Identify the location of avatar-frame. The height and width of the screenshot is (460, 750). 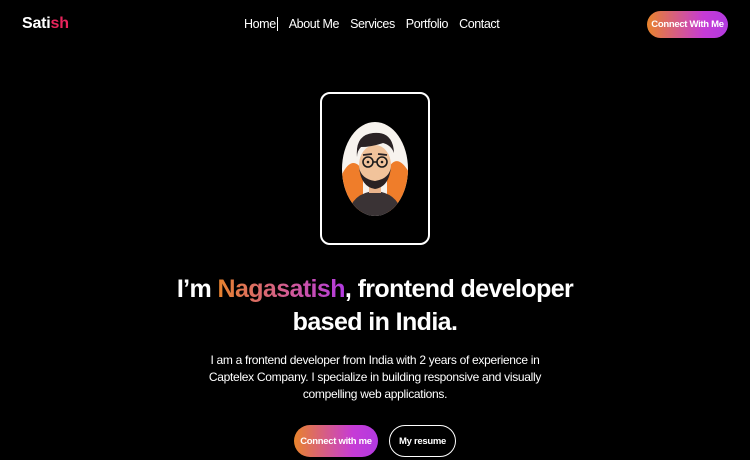
(375, 168).